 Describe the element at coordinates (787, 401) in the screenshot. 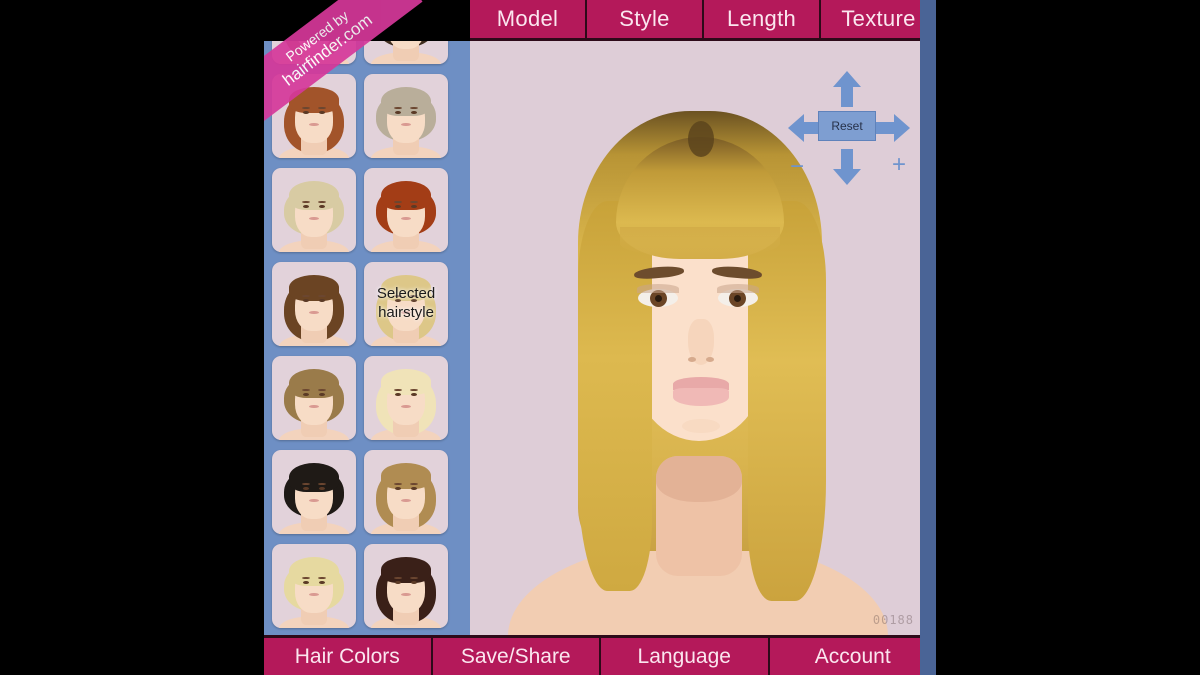

I see `model-hair-right-strand` at that location.